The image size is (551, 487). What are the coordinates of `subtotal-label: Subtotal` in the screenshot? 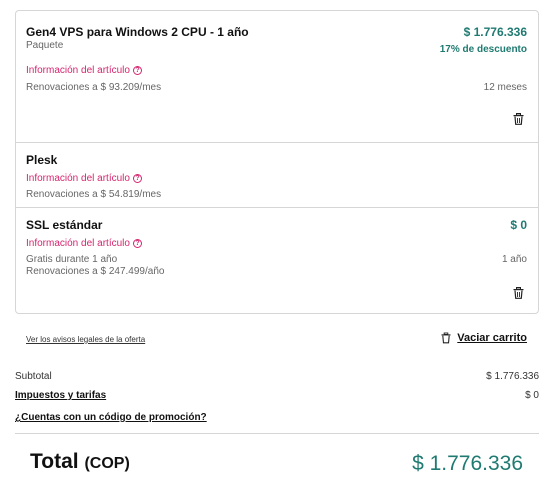 It's located at (33, 376).